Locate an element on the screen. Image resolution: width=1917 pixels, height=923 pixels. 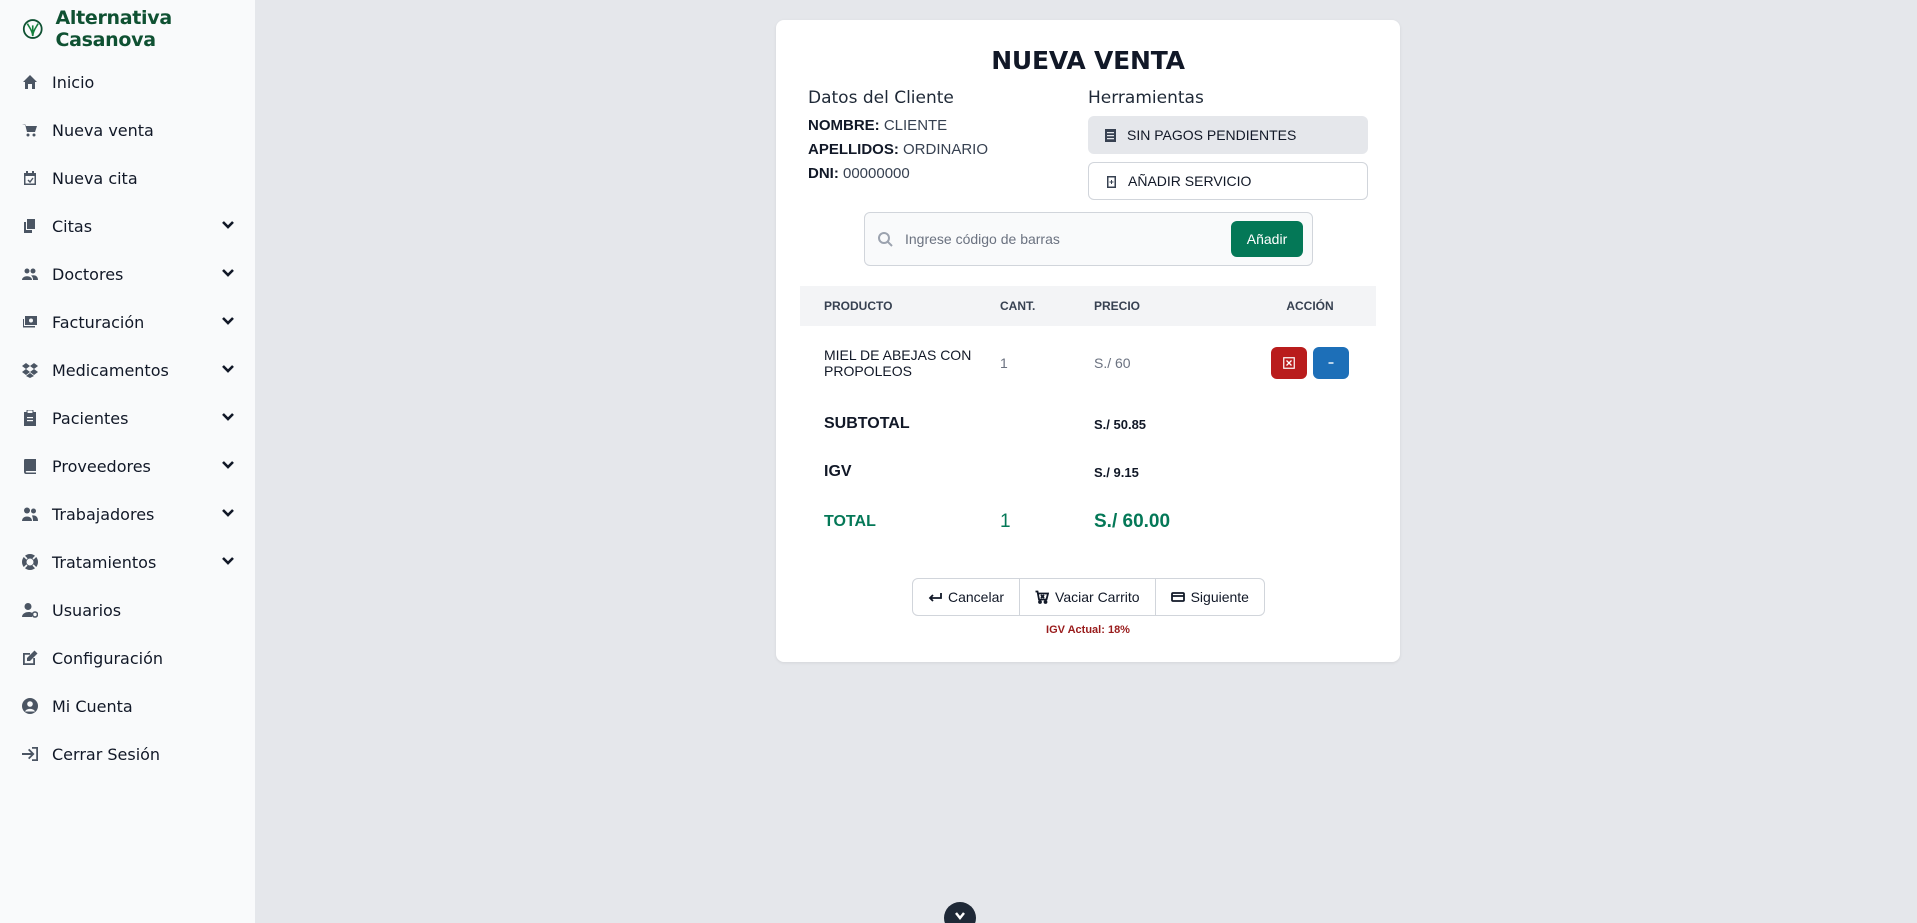
igv-rate-note: IGV Actual: 18% is located at coordinates (1088, 630).